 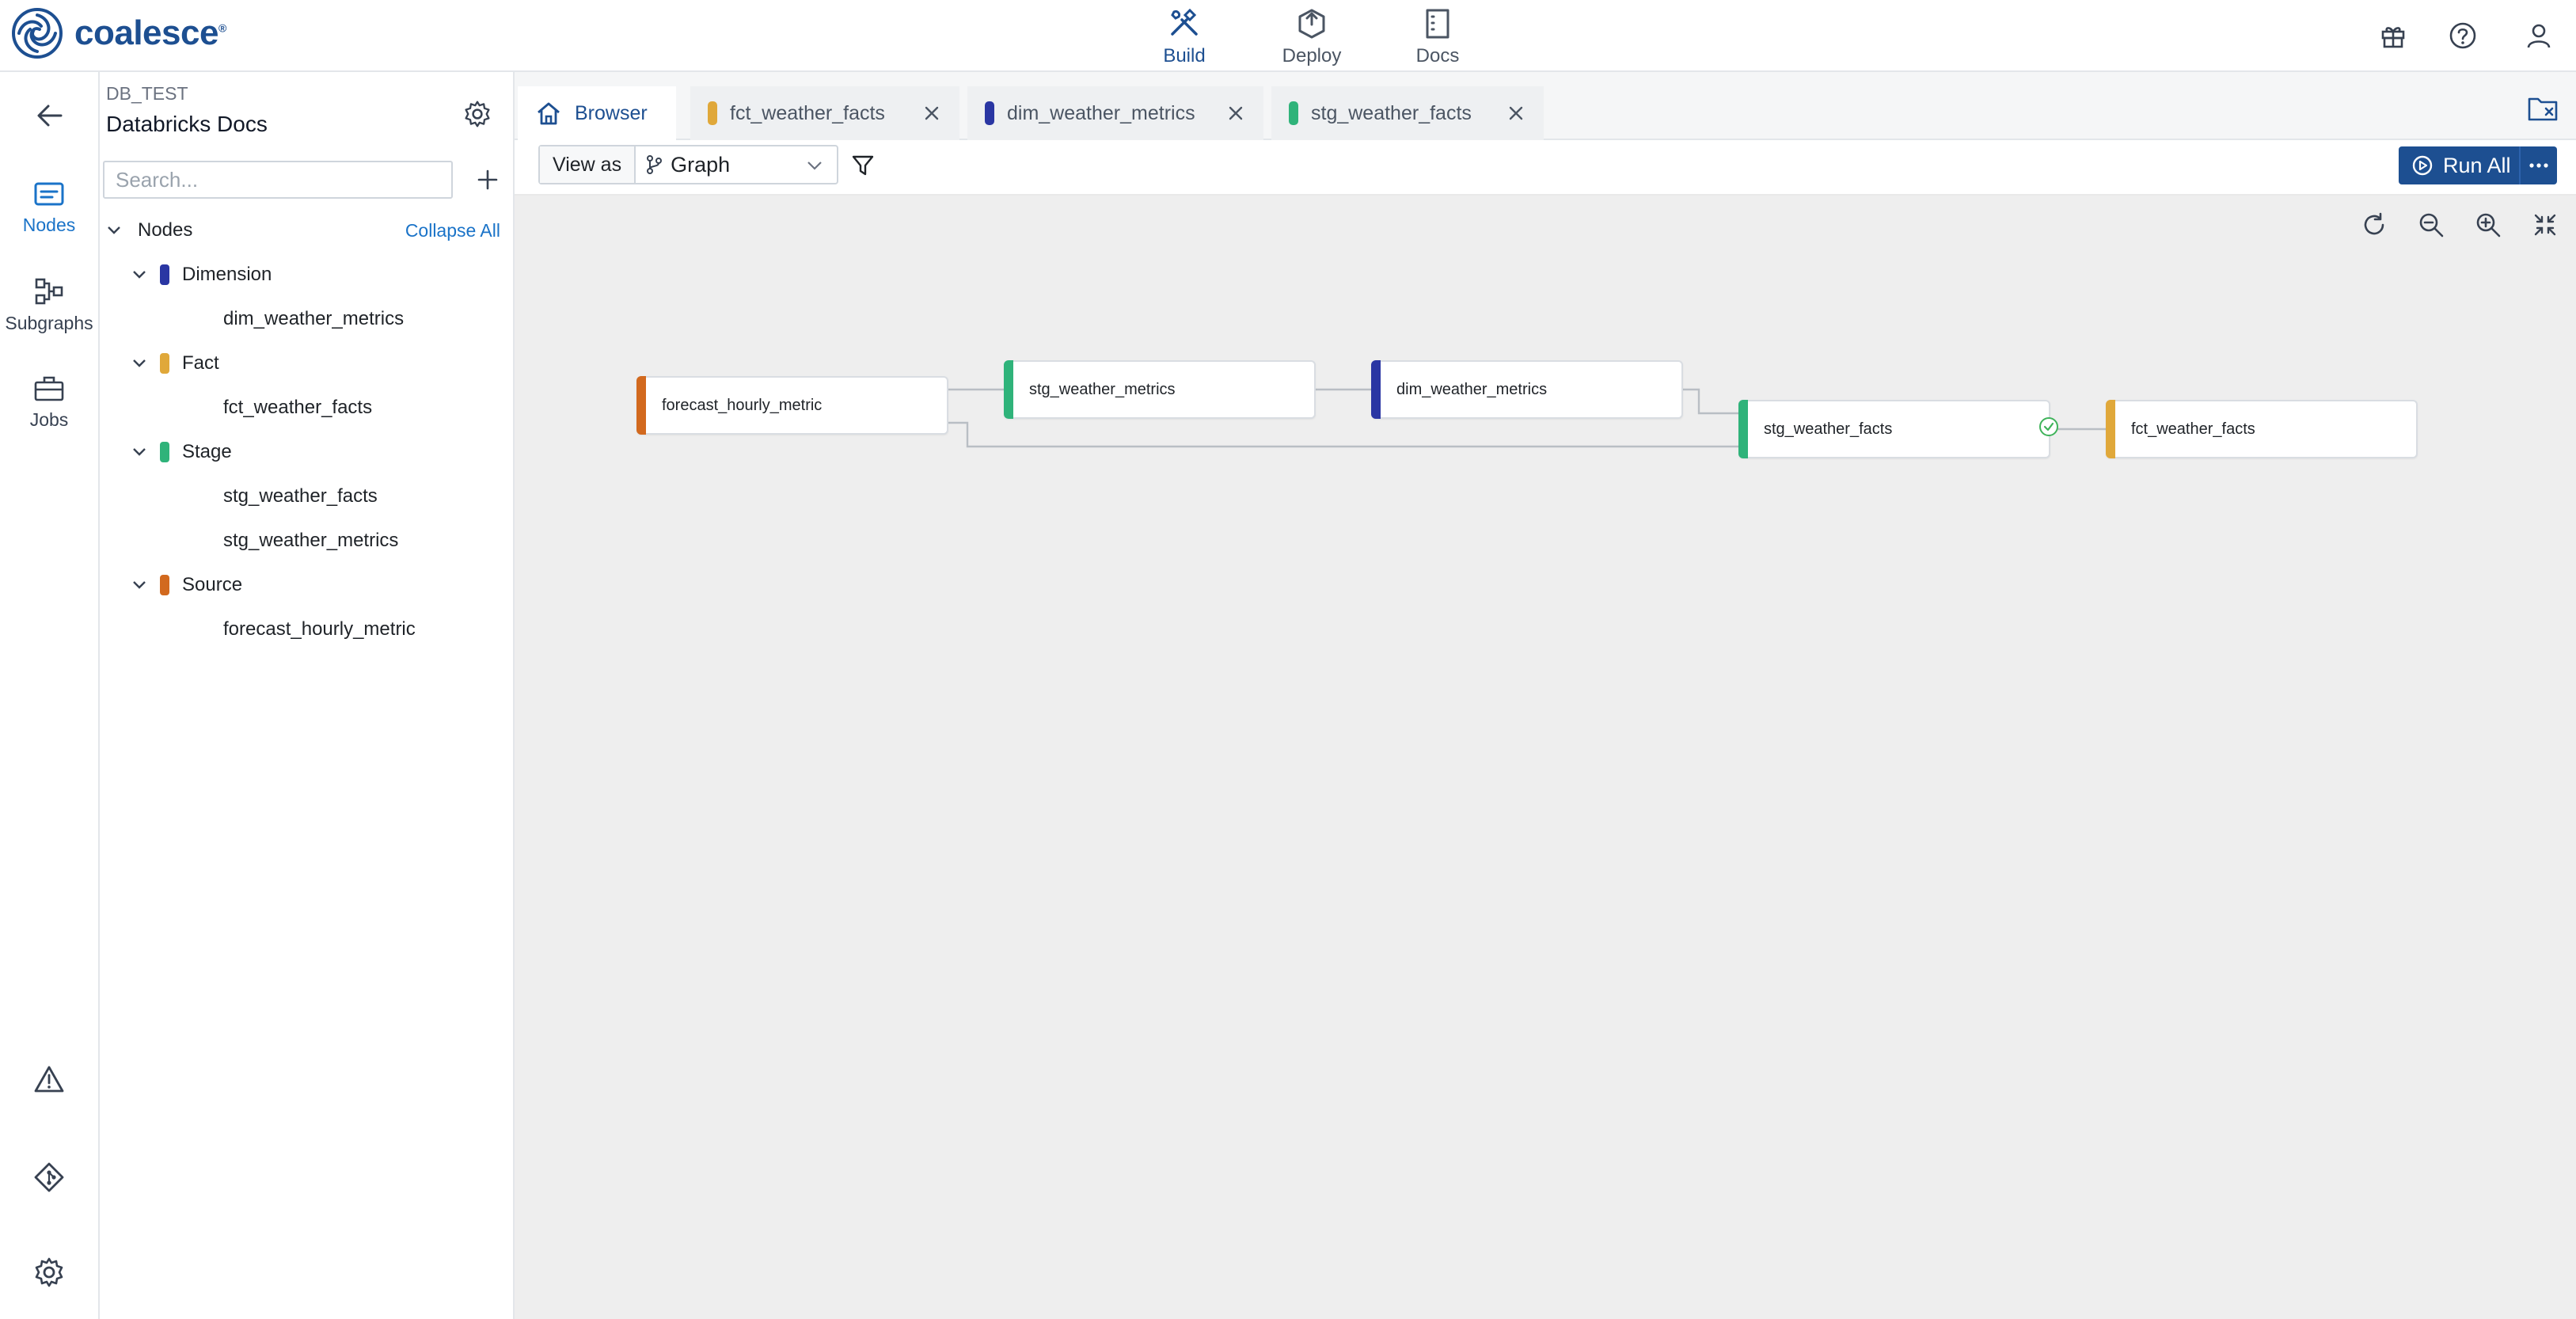 I want to click on graph-node-label: fct_weather_facts, so click(x=2193, y=429).